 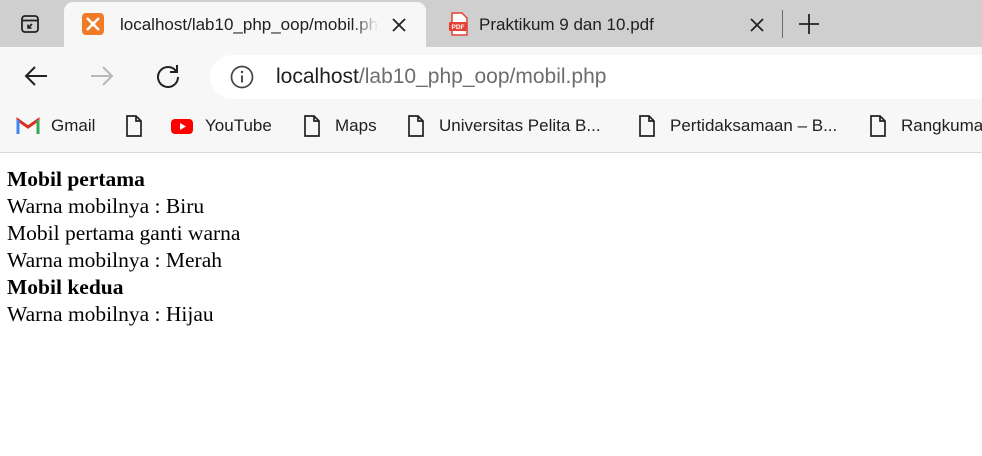 I want to click on text-line: Warna mobilnya : Hijau, so click(x=110, y=314).